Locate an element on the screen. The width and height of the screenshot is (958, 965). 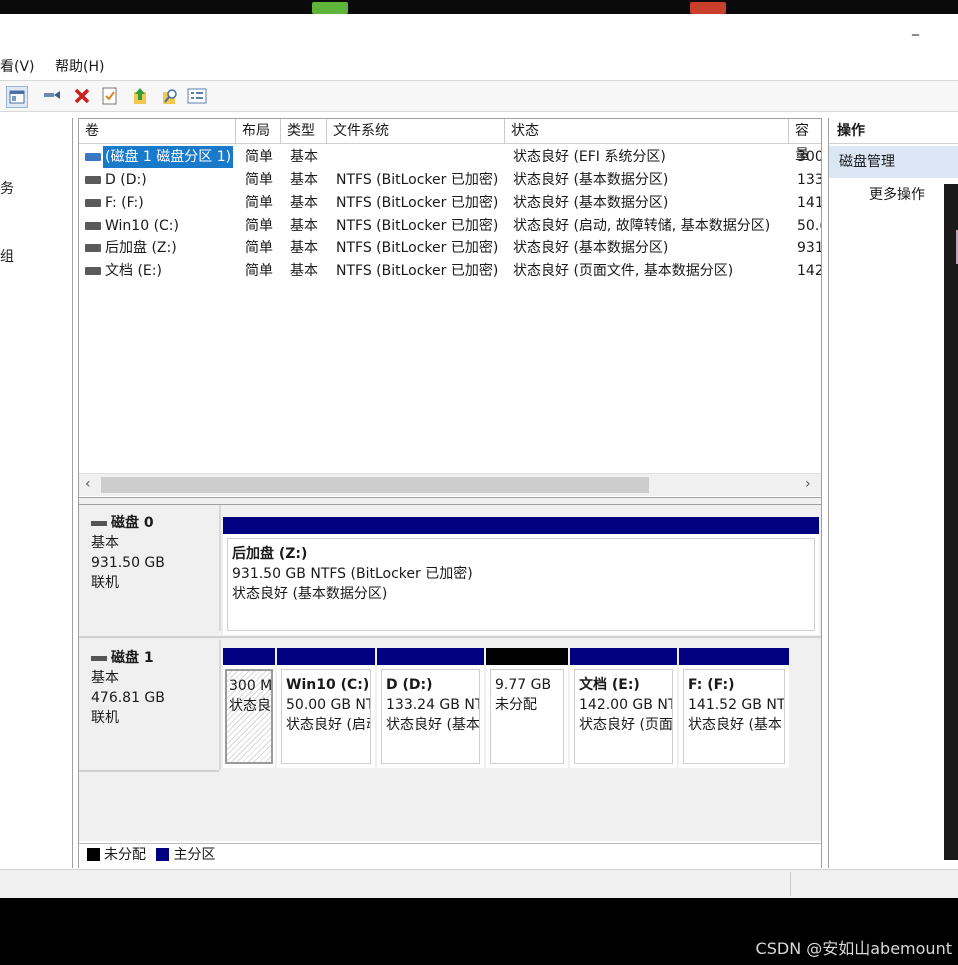
disk-0-label: 磁盘 0 基本 931.50 GB 联机 is located at coordinates (151, 568).